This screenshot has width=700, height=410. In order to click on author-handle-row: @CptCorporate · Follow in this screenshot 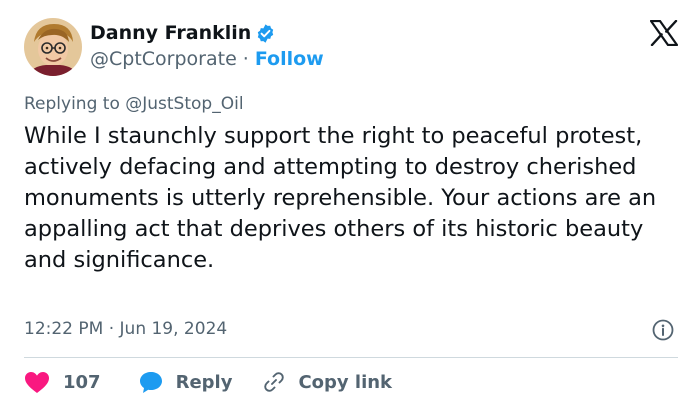, I will do `click(207, 59)`.